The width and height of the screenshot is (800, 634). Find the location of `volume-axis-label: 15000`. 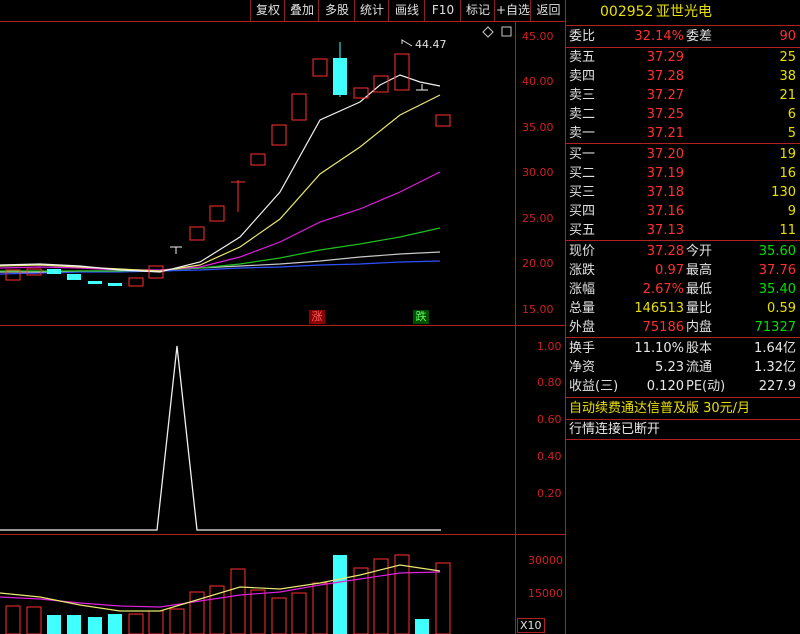

volume-axis-label: 15000 is located at coordinates (545, 593).